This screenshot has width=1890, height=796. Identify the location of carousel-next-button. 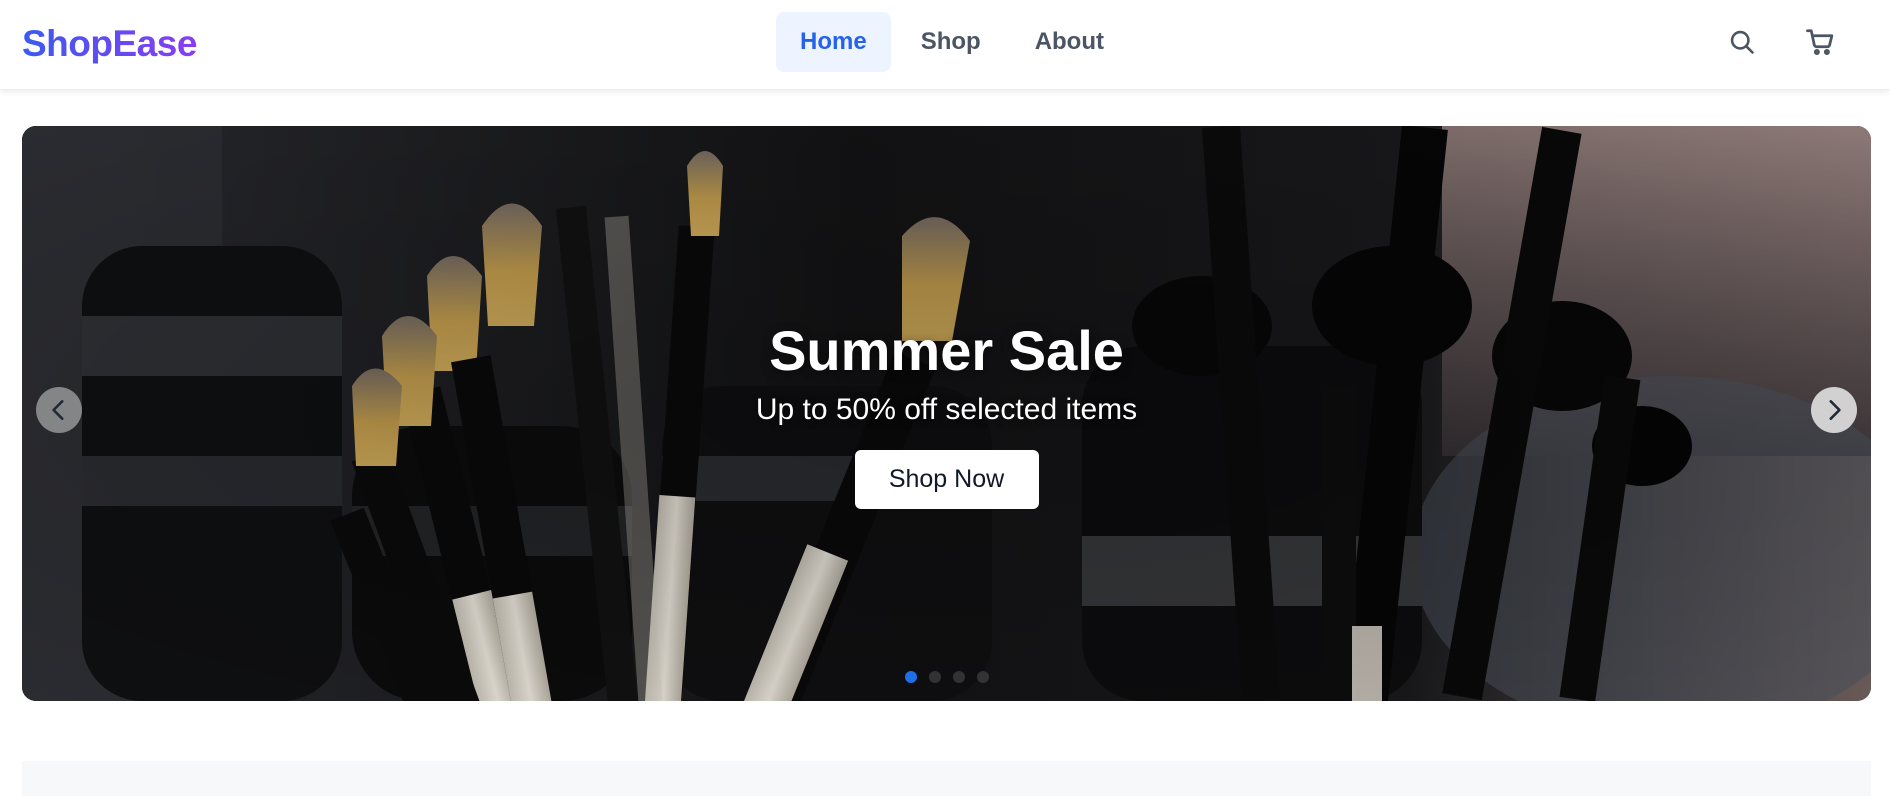
(1834, 410).